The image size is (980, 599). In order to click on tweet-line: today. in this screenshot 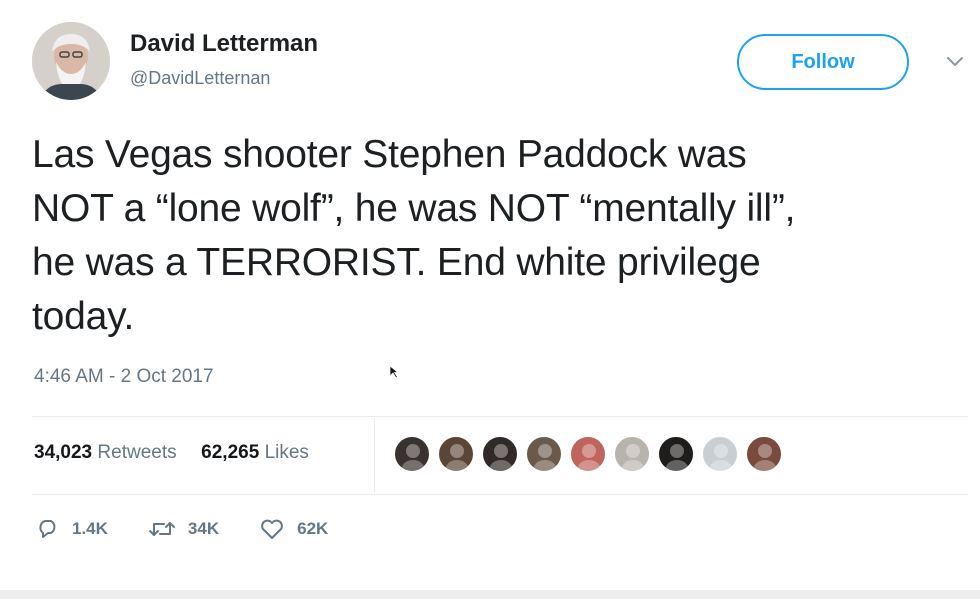, I will do `click(83, 316)`.